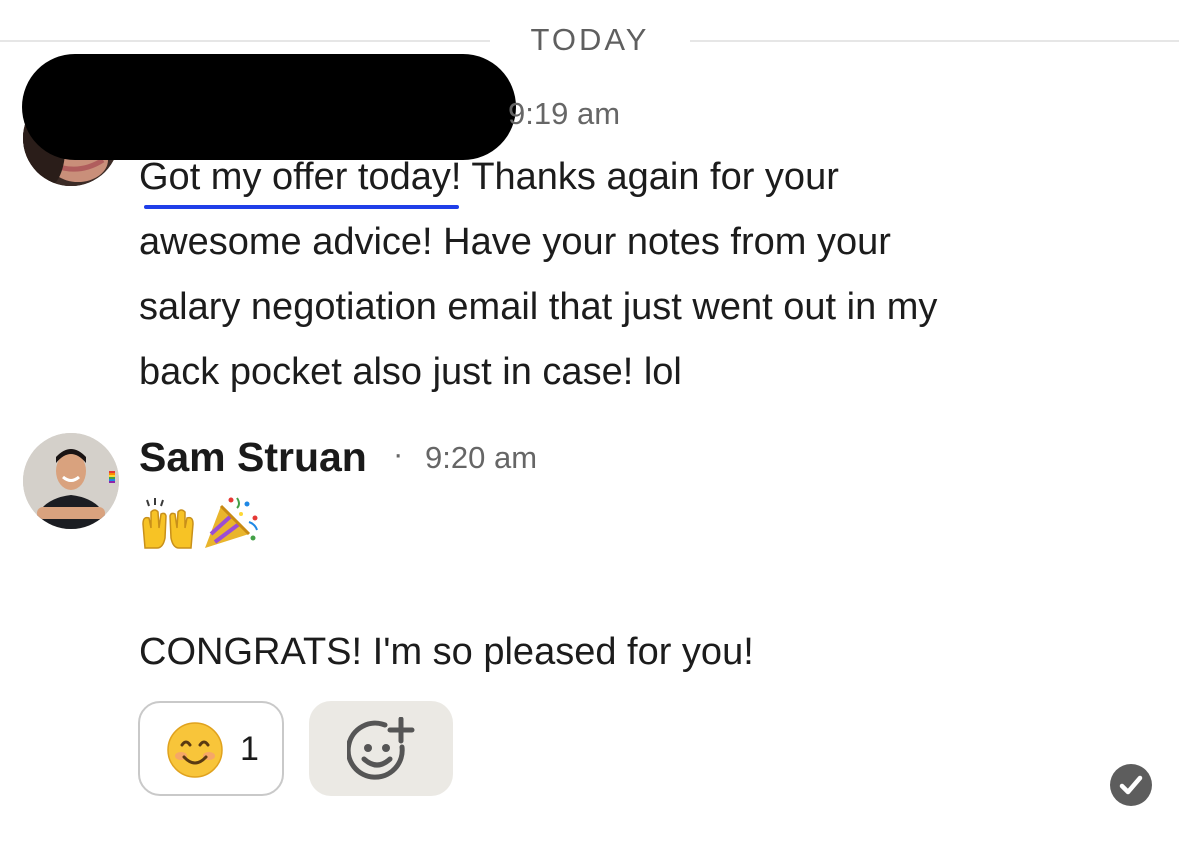  I want to click on reaction-chip: 1, so click(211, 748).